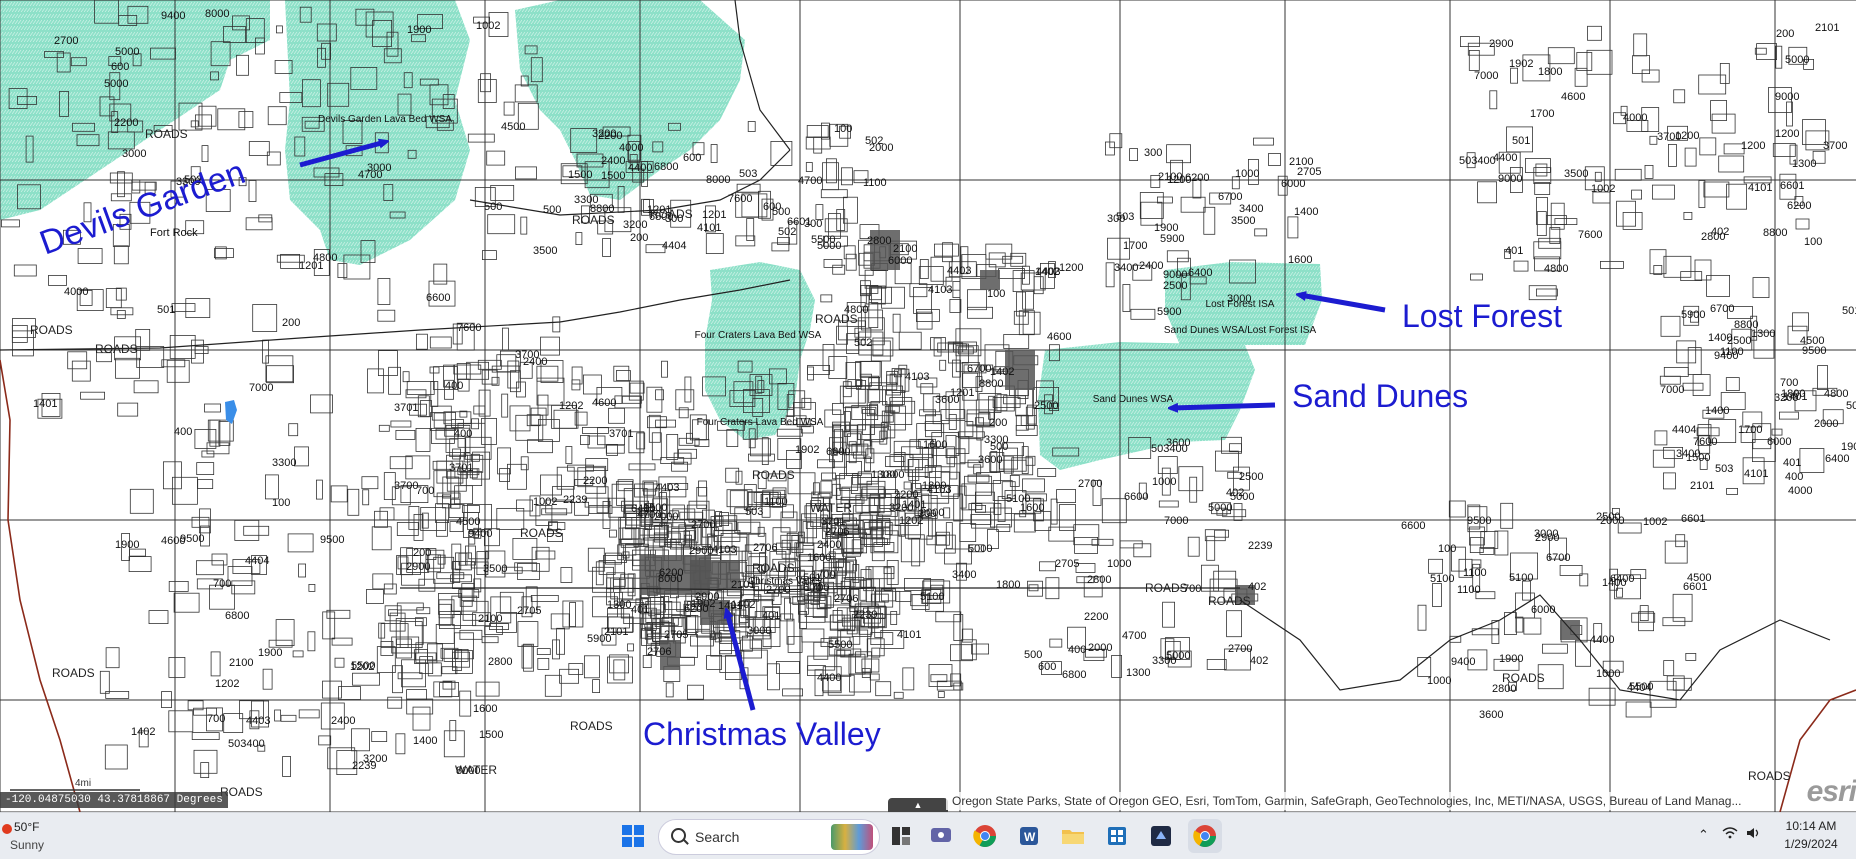 The height and width of the screenshot is (859, 1856). Describe the element at coordinates (468, 522) in the screenshot. I see `parcel-number: 4500` at that location.